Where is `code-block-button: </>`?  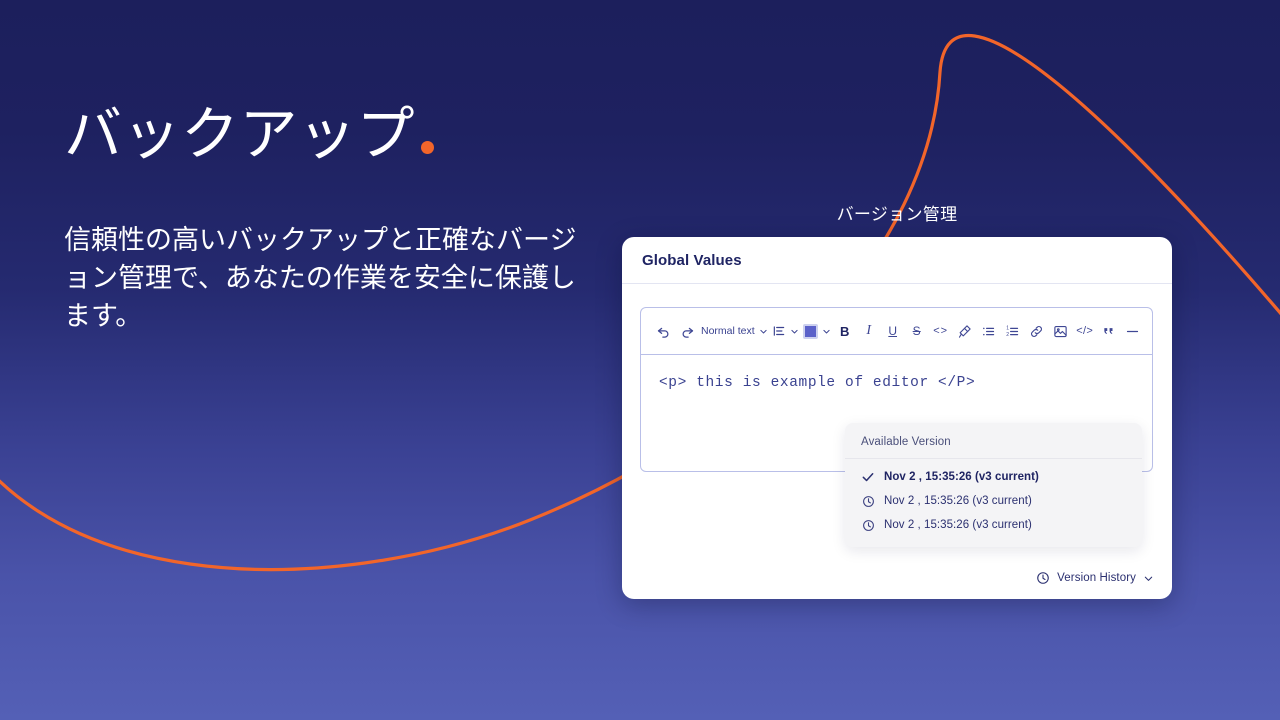 code-block-button: </> is located at coordinates (1085, 331).